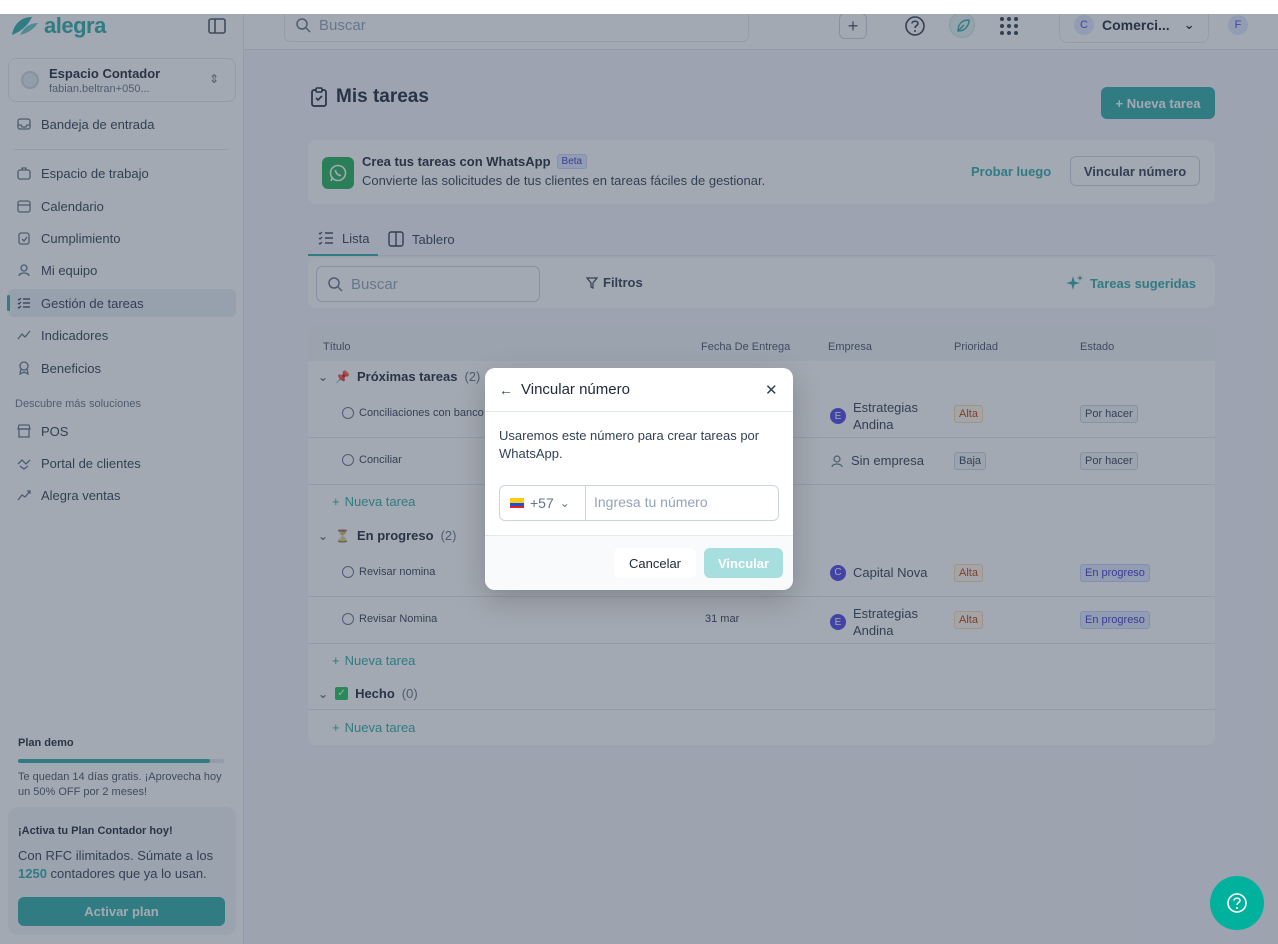 The image size is (1278, 944). I want to click on back-arrow-icon: ←, so click(506, 390).